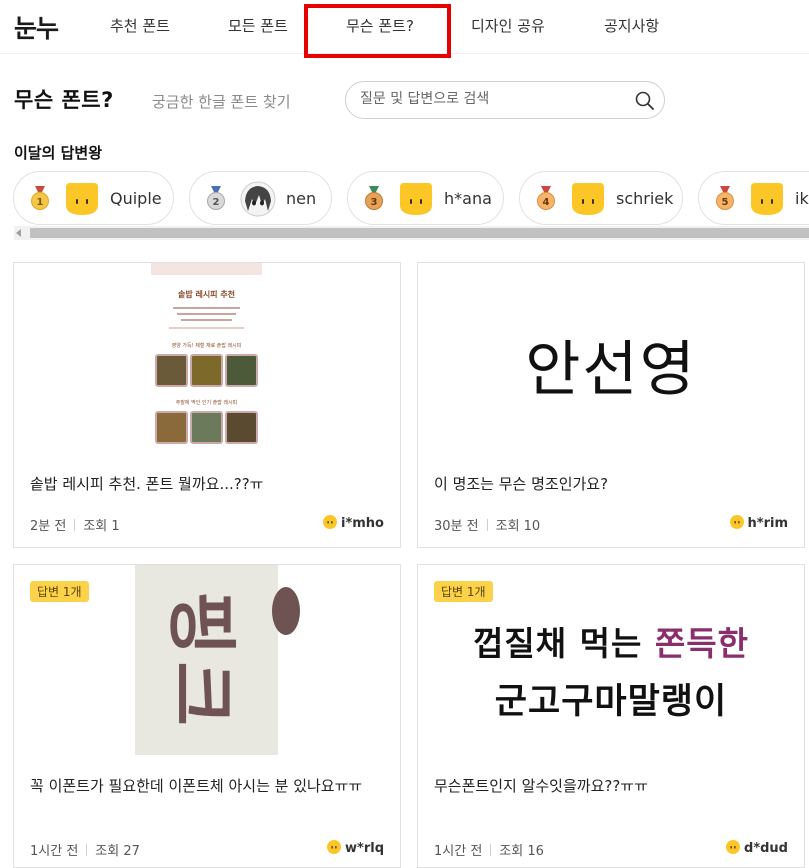  What do you see at coordinates (362, 523) in the screenshot?
I see `author-name: i*mho` at bounding box center [362, 523].